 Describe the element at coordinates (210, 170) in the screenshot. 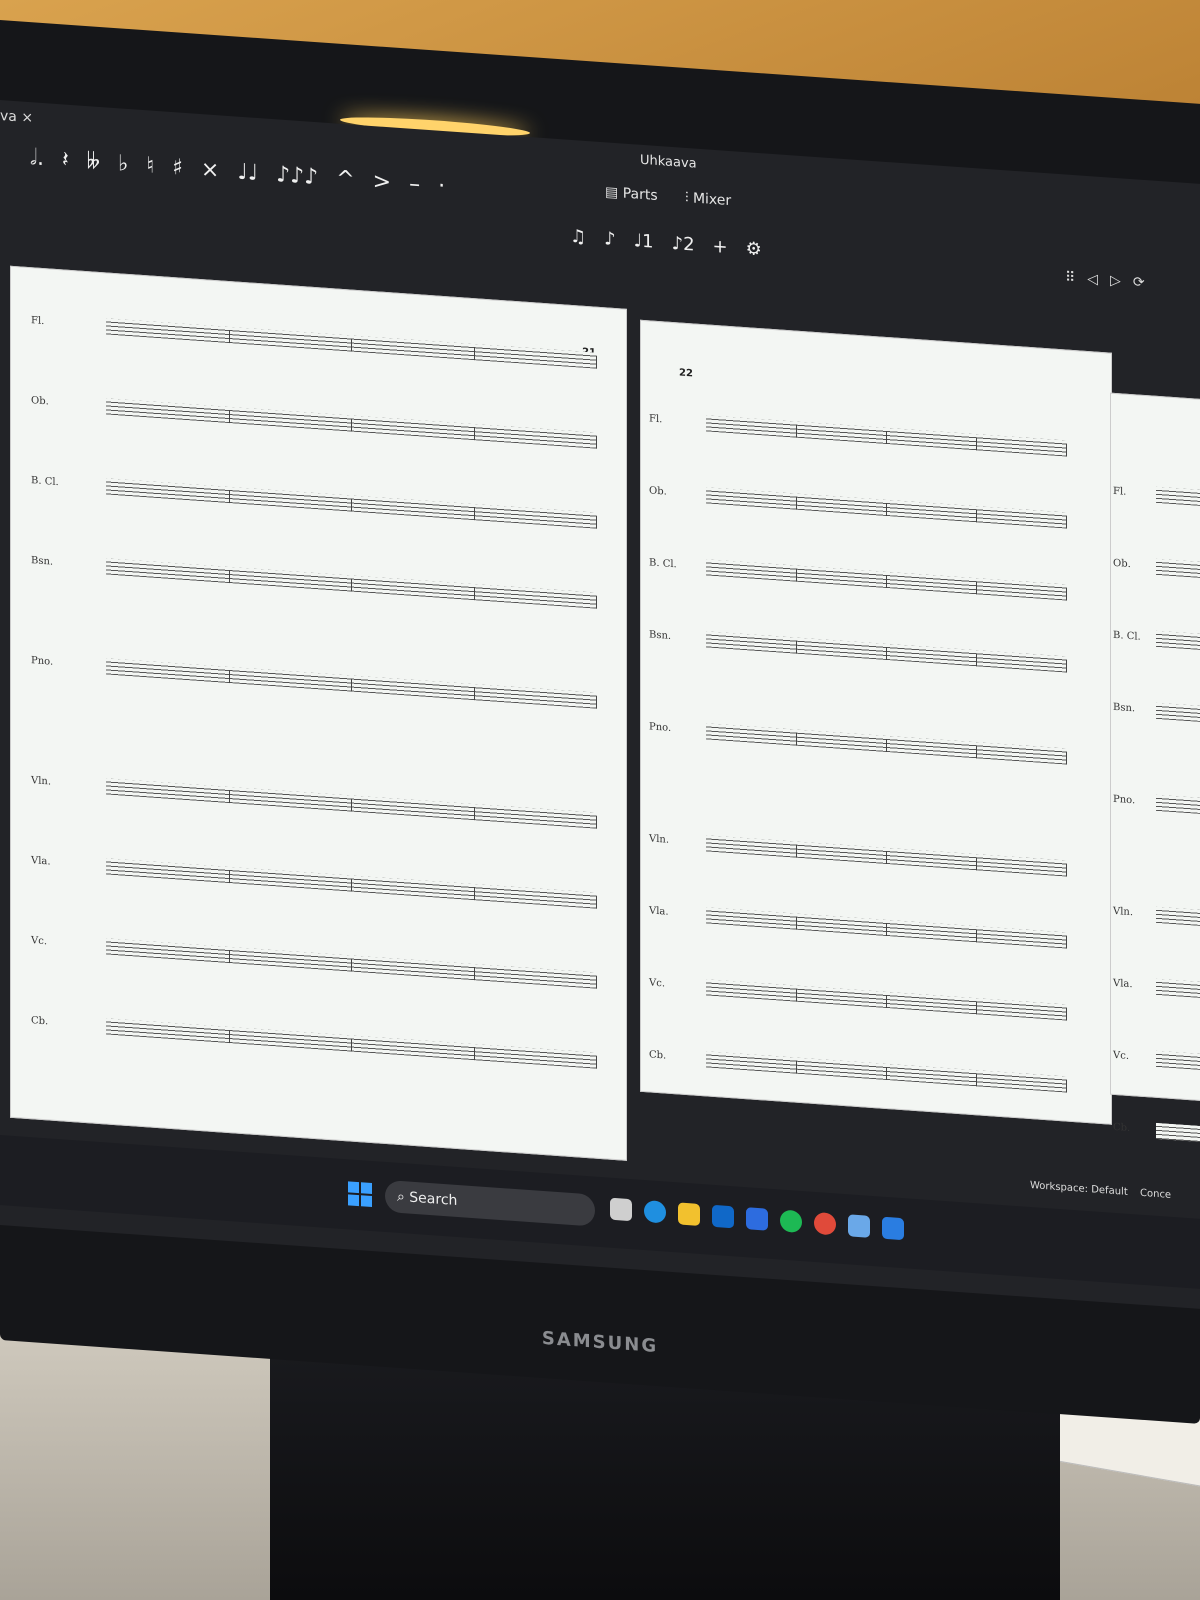

I see `double-sharp-icon: ×` at that location.